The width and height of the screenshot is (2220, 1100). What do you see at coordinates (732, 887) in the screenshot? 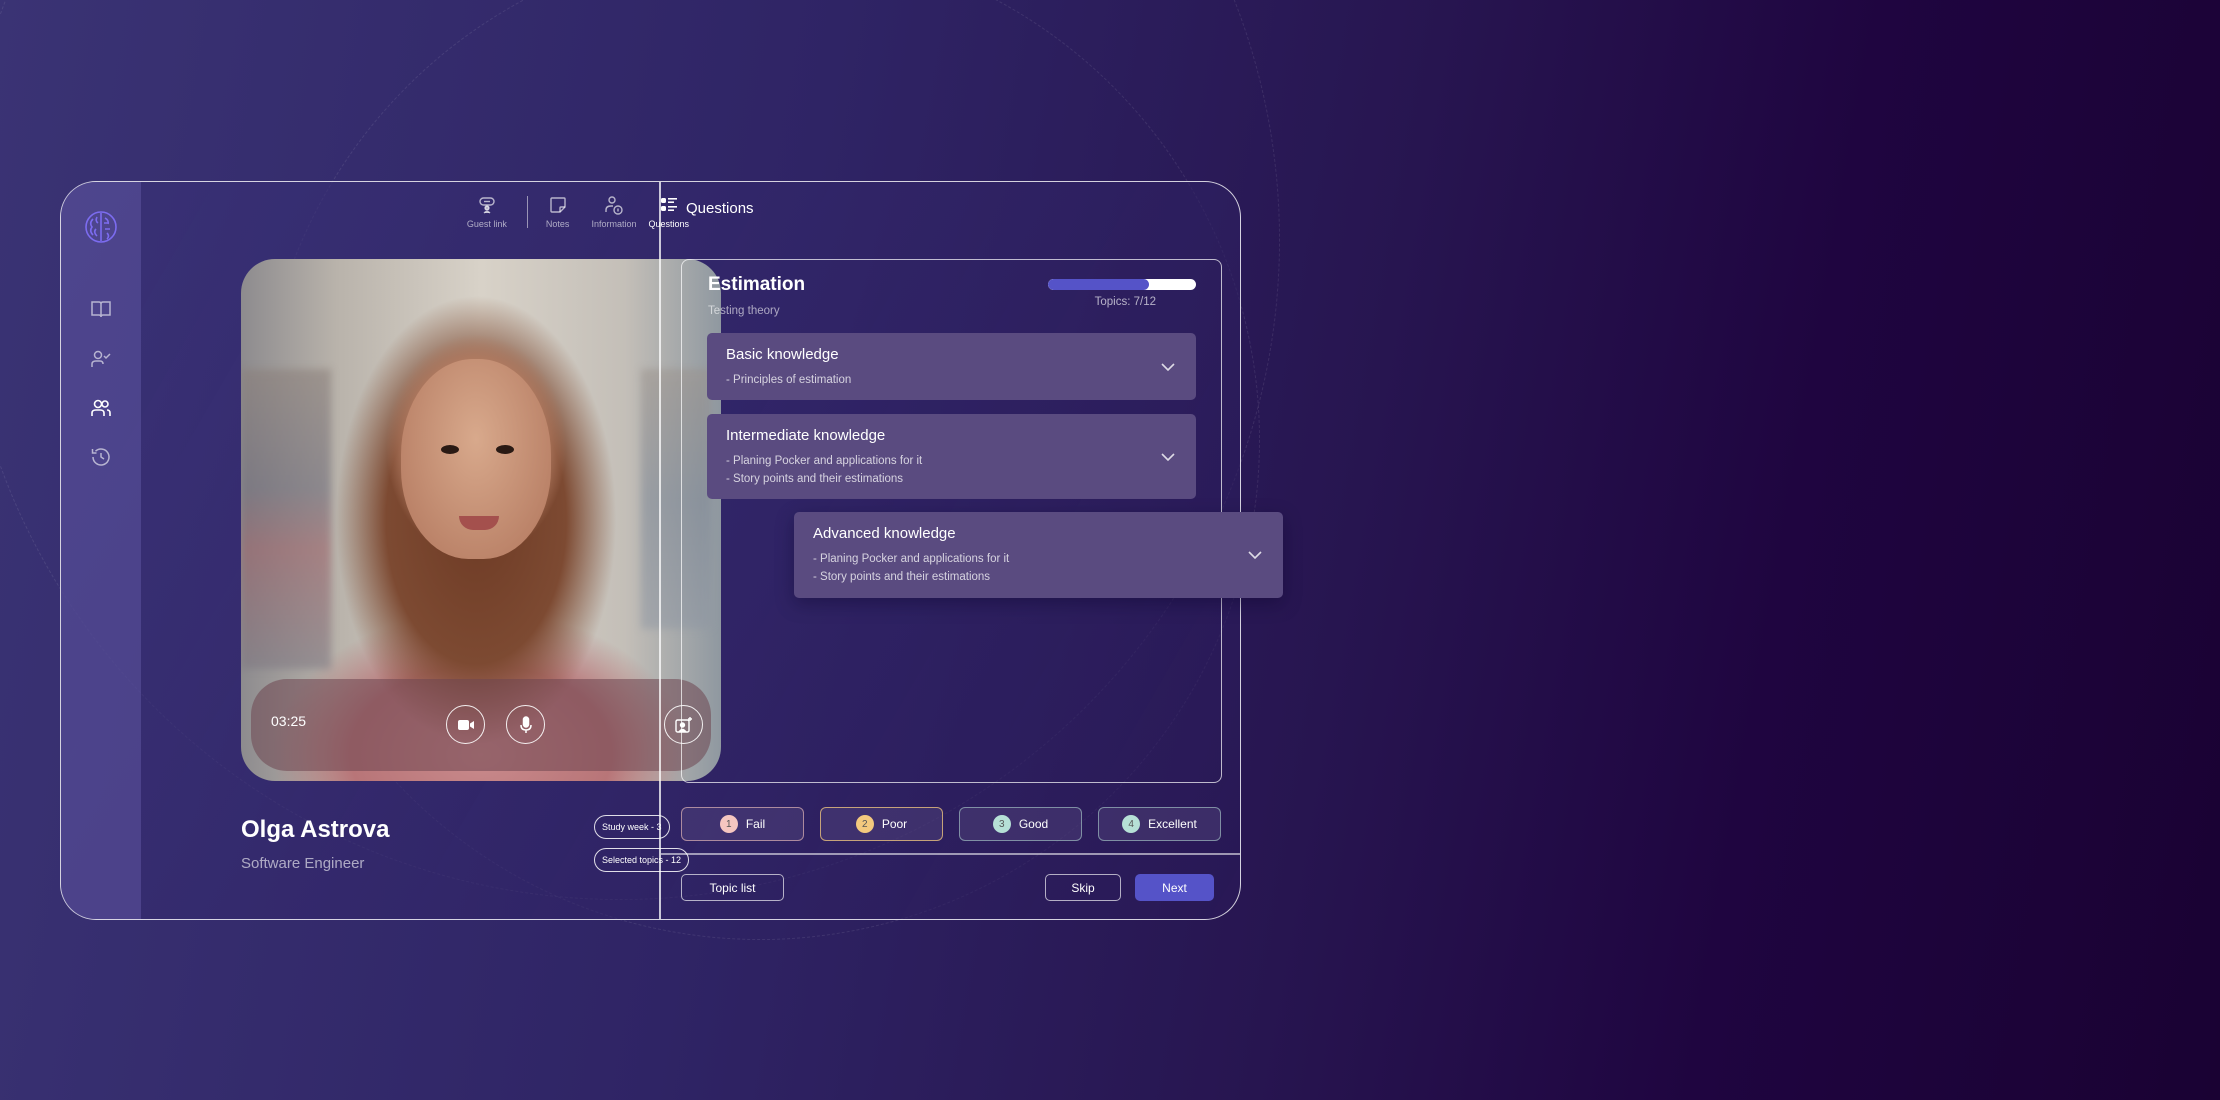
I see `topic-list-button: Topic list` at bounding box center [732, 887].